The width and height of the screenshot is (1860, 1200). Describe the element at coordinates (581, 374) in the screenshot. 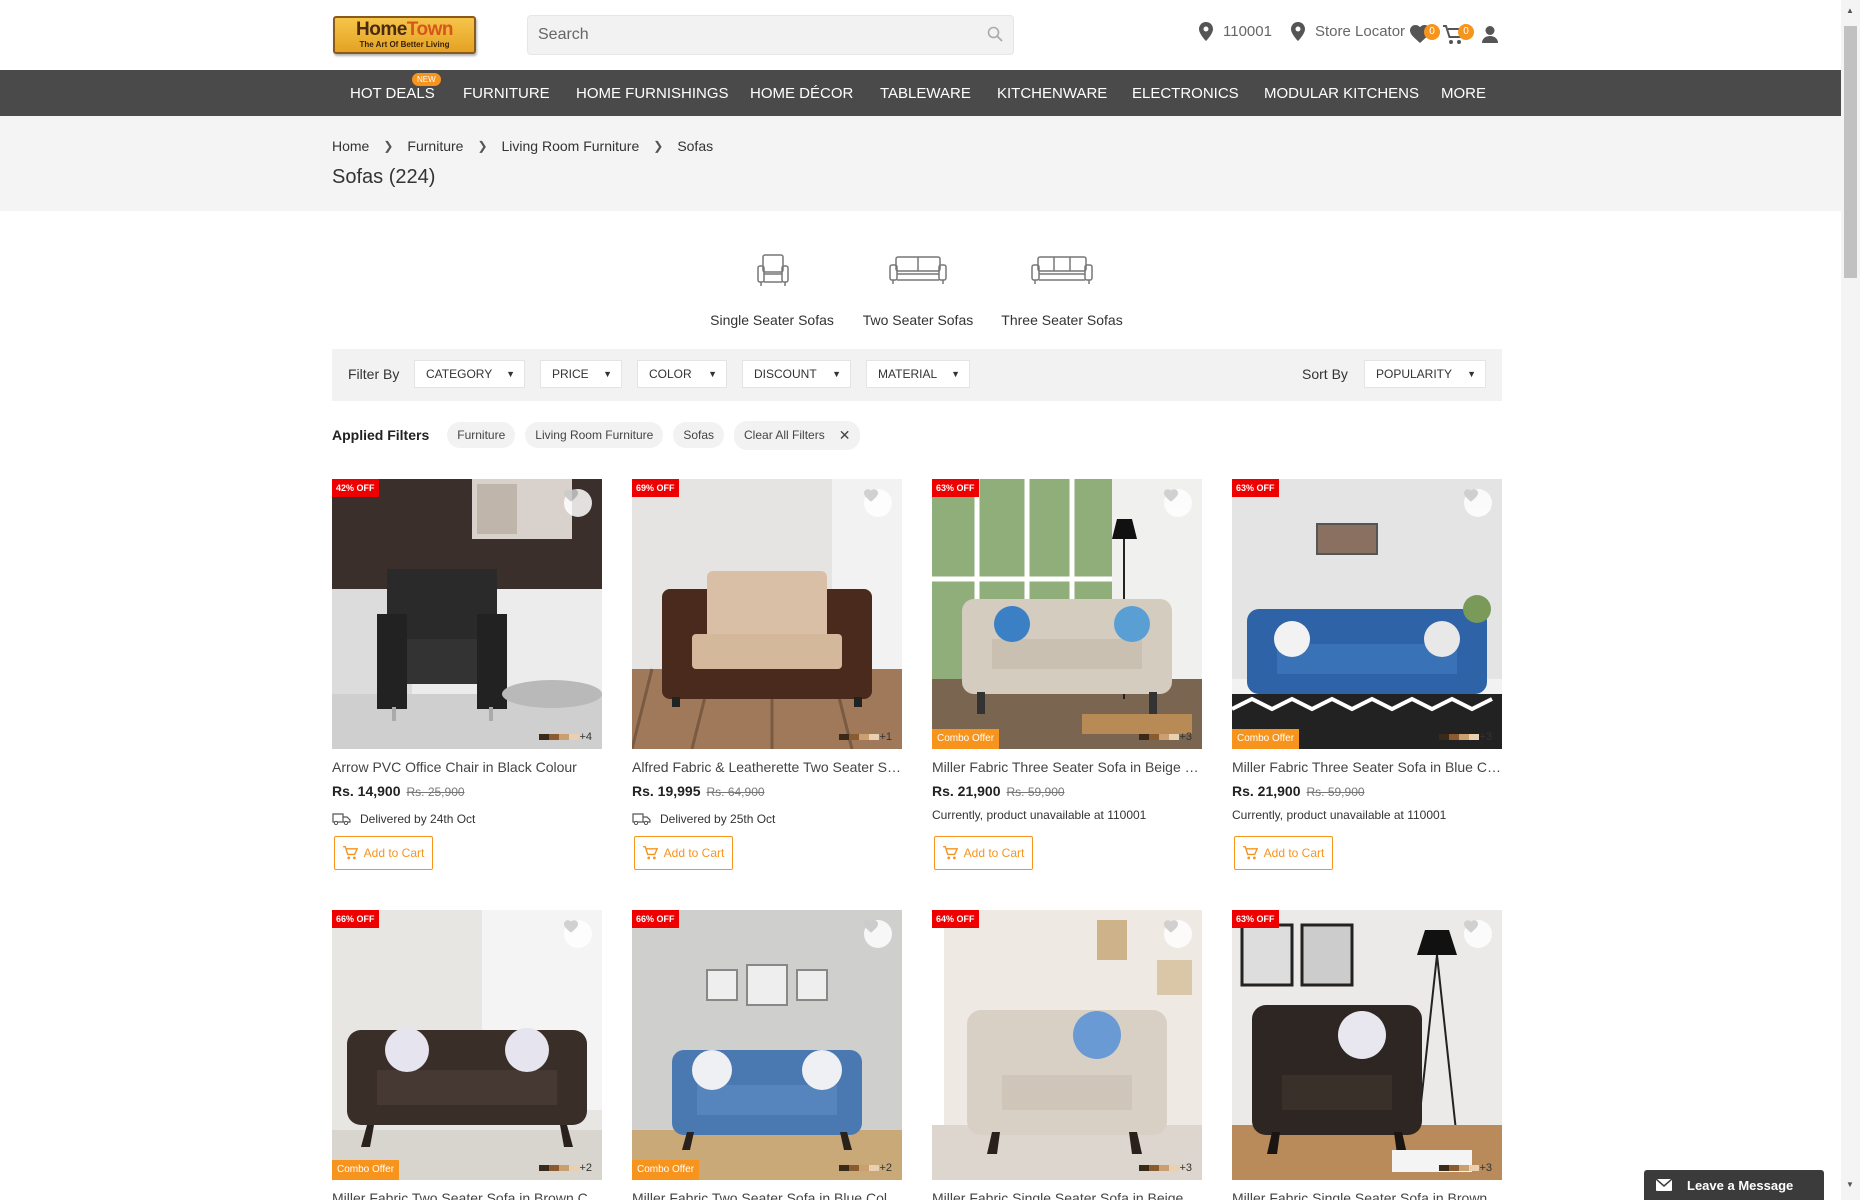

I see `filter-price-dropdown: PRICE ▼` at that location.